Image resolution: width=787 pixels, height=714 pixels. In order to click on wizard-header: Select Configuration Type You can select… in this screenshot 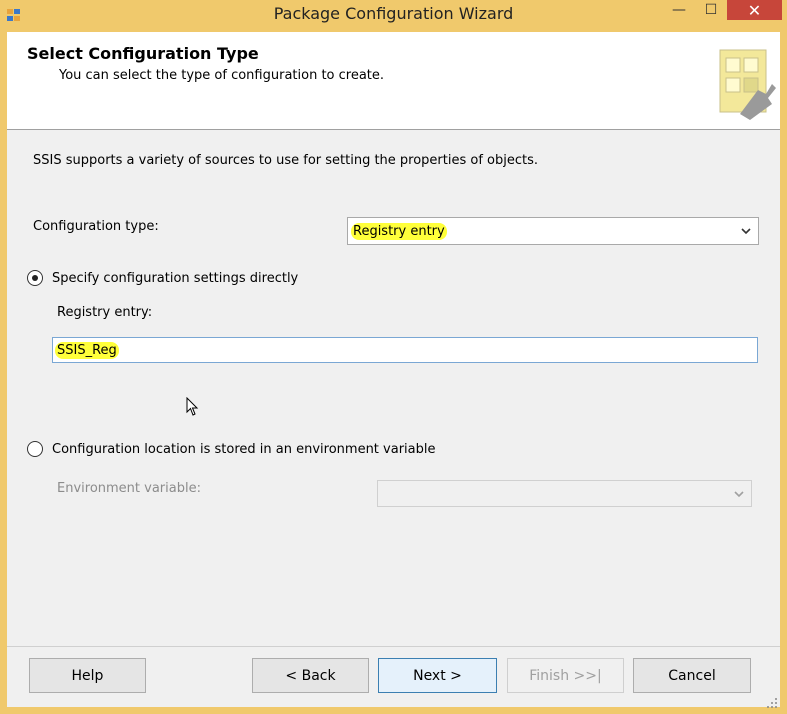, I will do `click(393, 81)`.